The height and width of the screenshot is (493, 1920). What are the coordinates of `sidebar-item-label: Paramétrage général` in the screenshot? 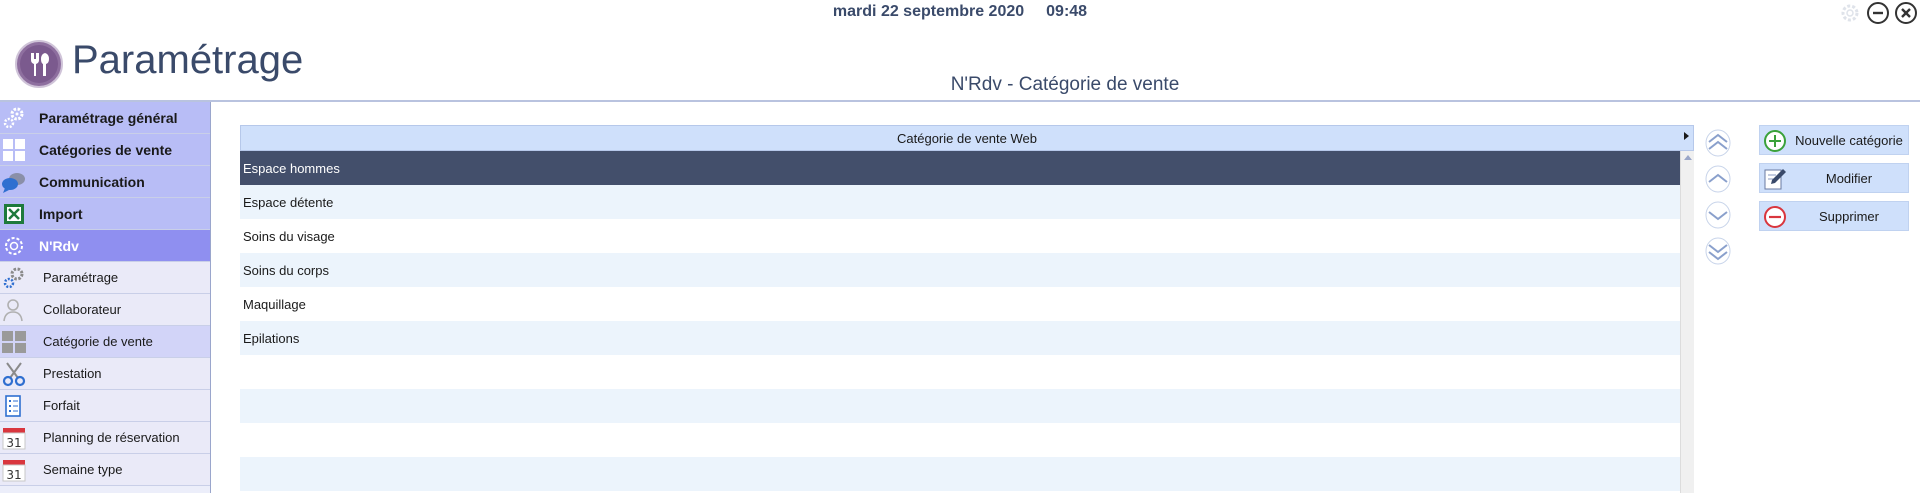 It's located at (108, 117).